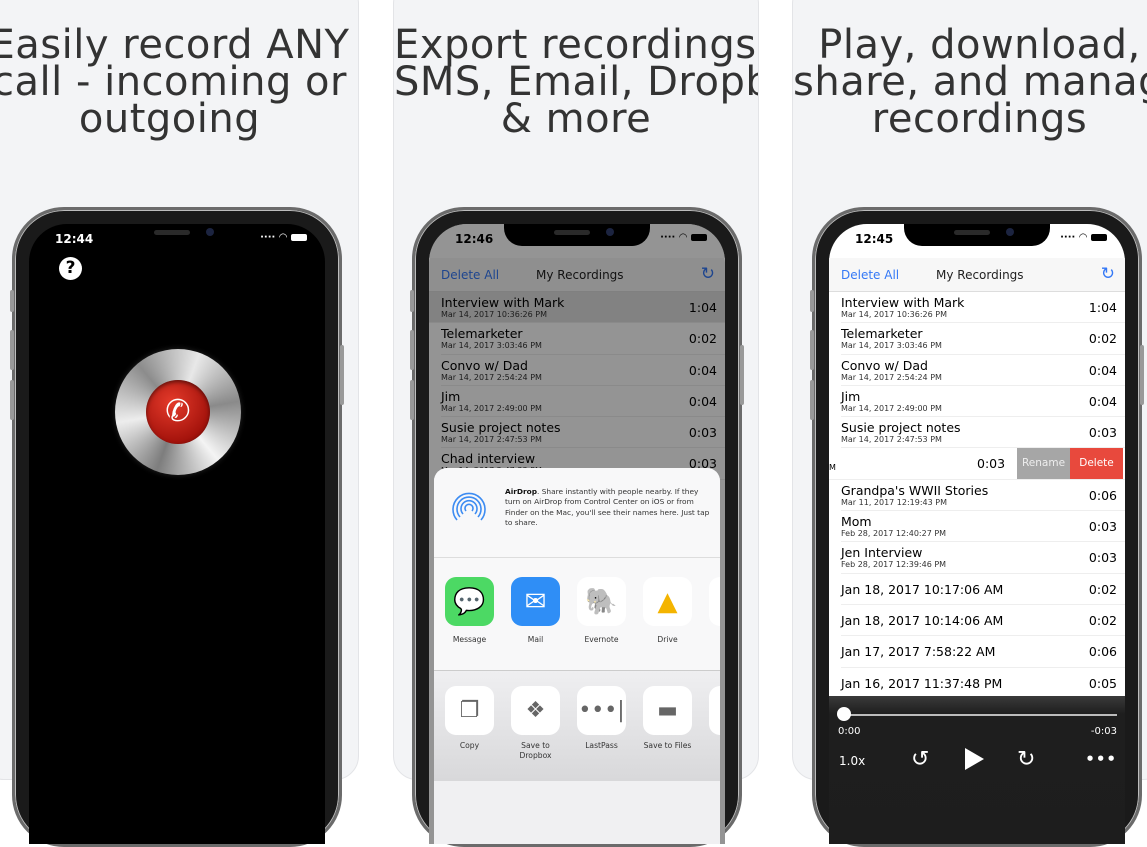 This screenshot has height=847, width=1147. What do you see at coordinates (920, 759) in the screenshot?
I see `skip-back-10-icon: ↺` at bounding box center [920, 759].